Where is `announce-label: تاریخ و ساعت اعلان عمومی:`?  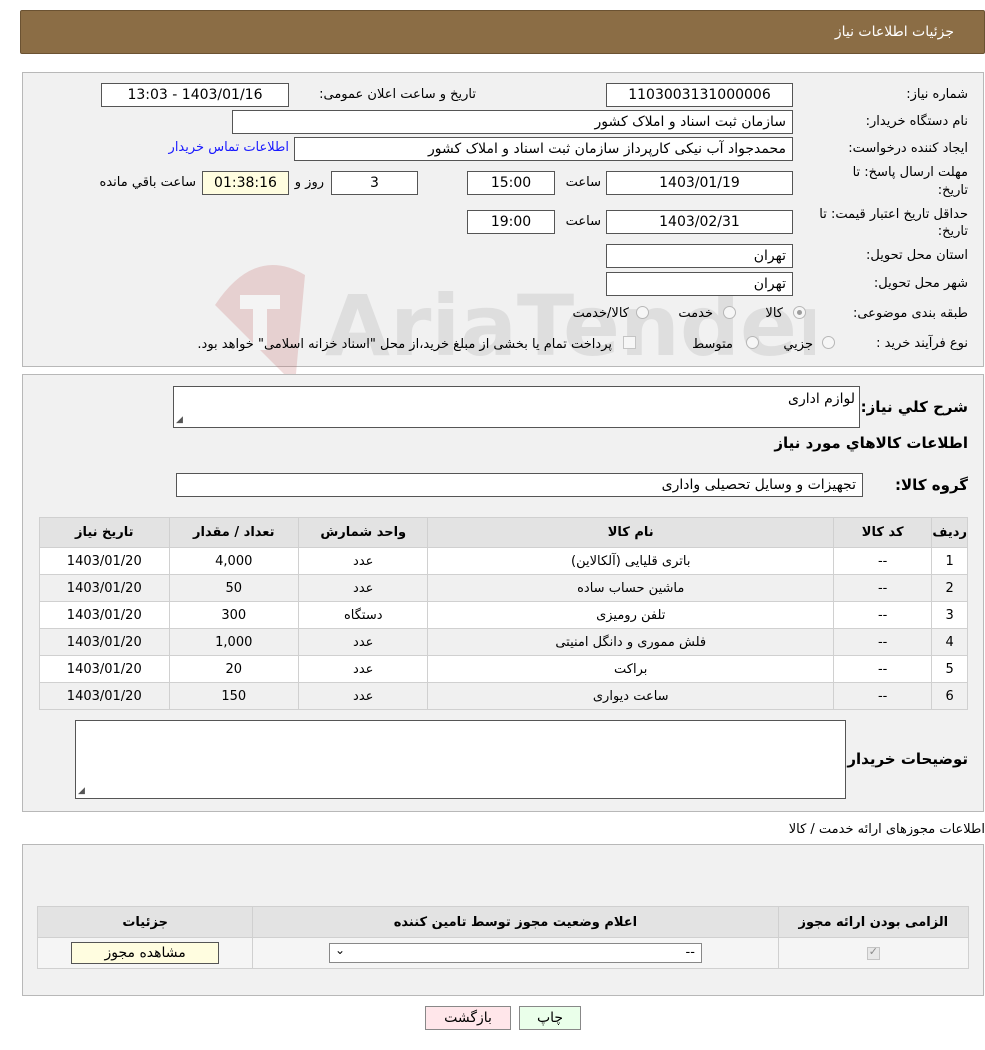
announce-label: تاریخ و ساعت اعلان عمومی: is located at coordinates (397, 94).